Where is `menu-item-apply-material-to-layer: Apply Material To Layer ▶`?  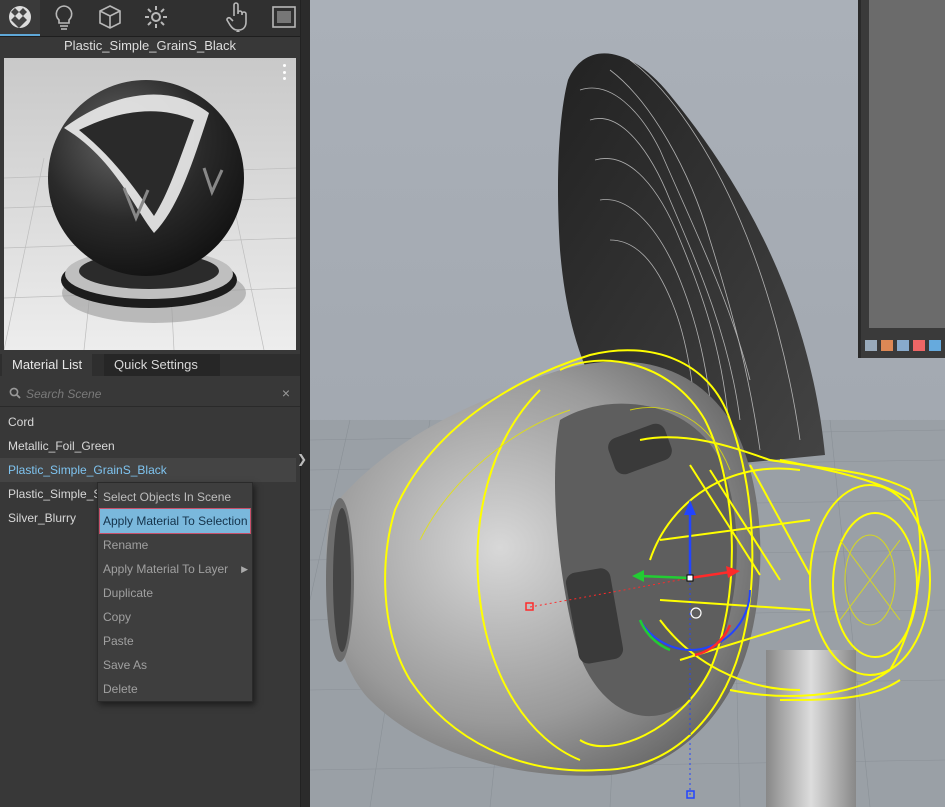 menu-item-apply-material-to-layer: Apply Material To Layer ▶ is located at coordinates (175, 569).